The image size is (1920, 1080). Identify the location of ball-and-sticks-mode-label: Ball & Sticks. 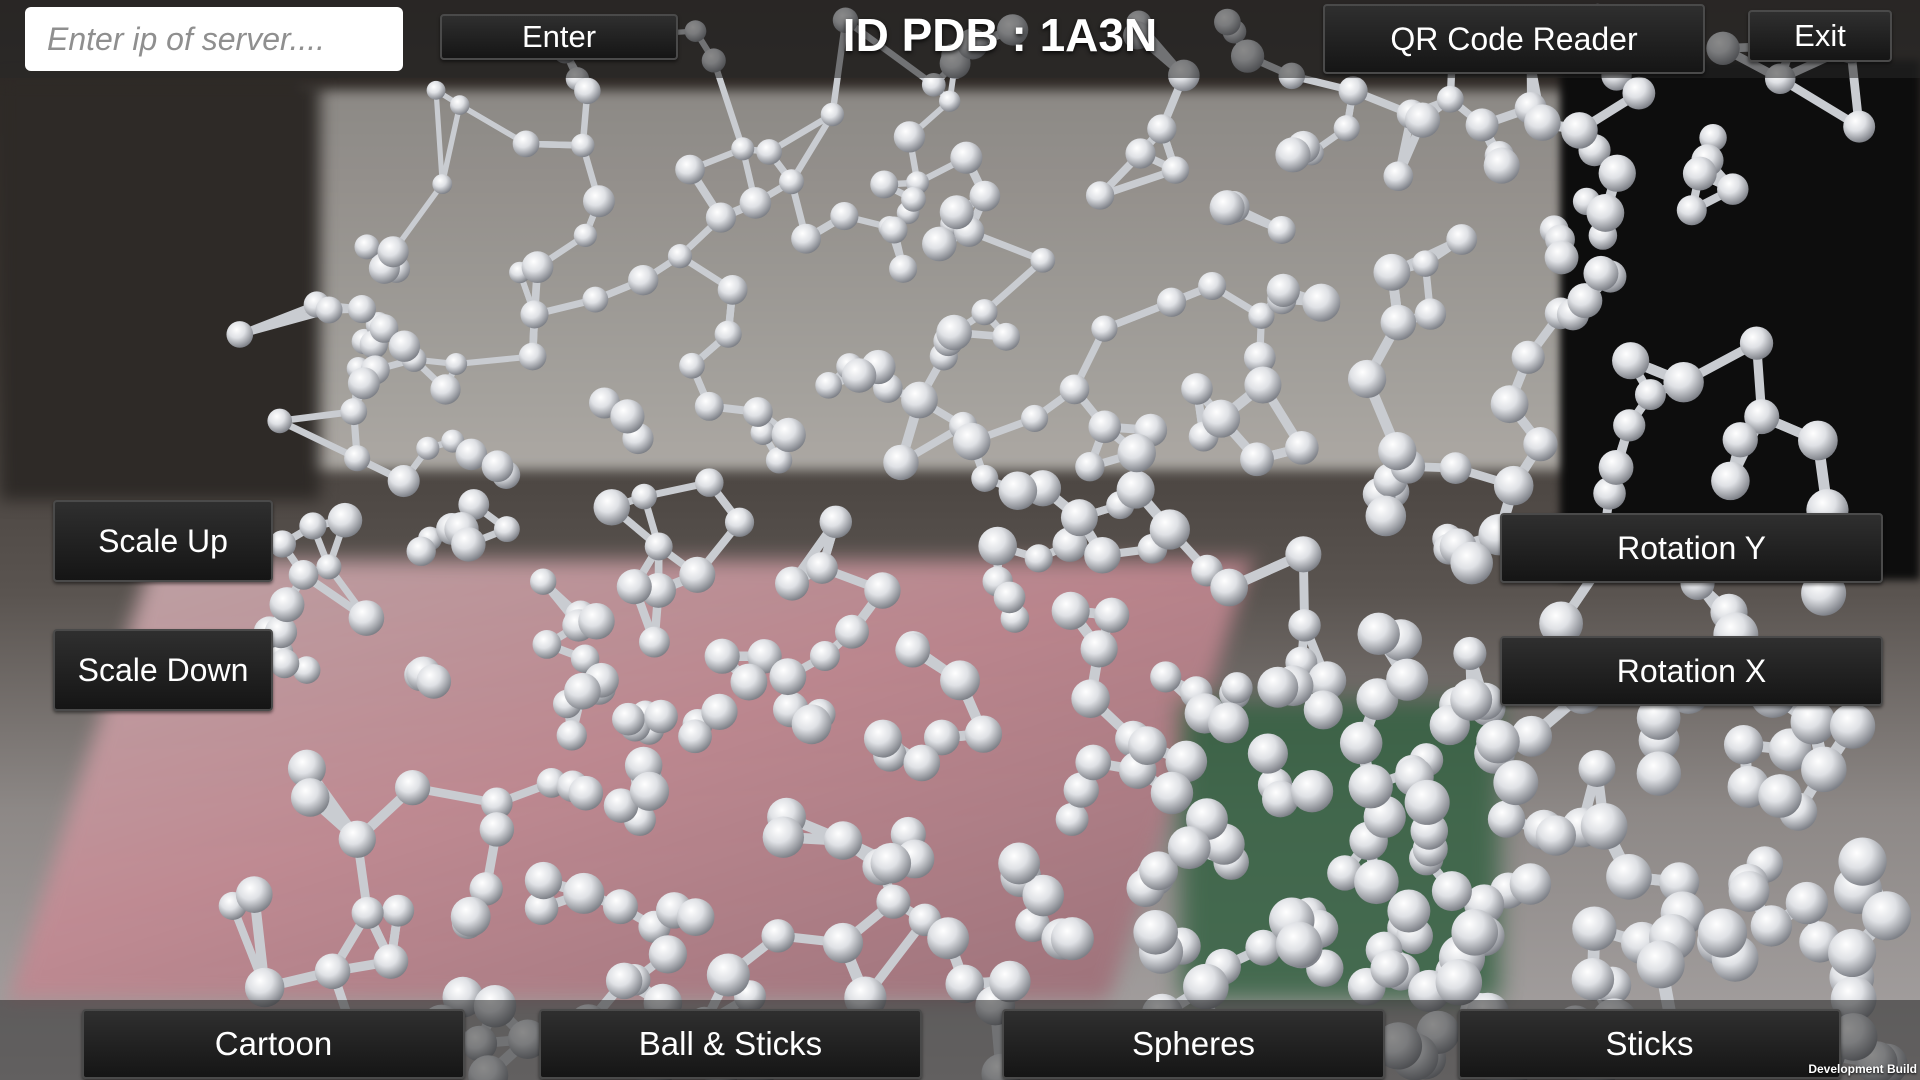
(730, 1043).